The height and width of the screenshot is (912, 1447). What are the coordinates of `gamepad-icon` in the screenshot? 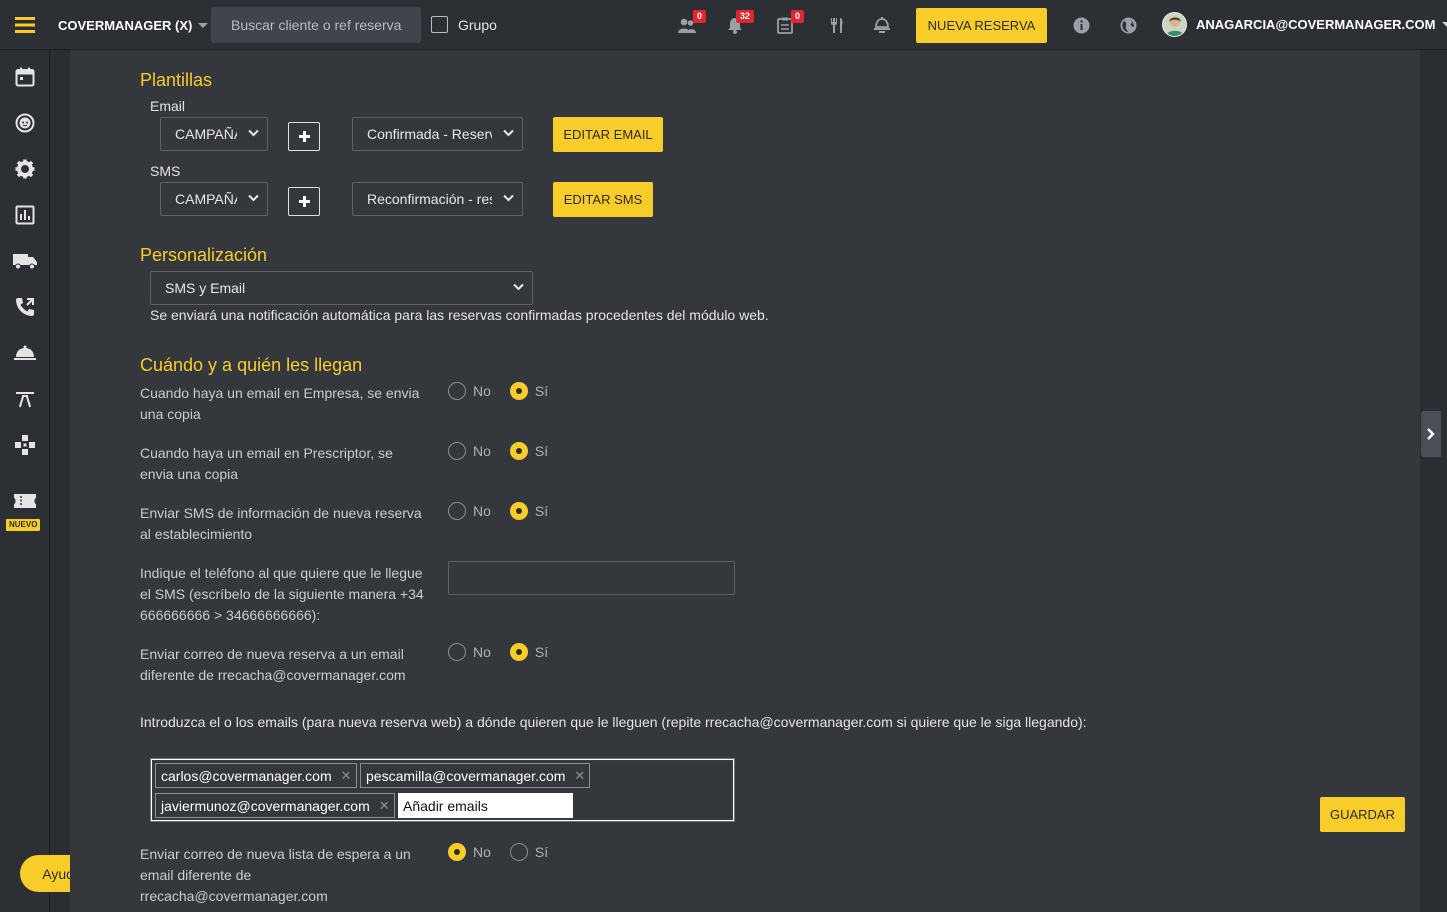 It's located at (25, 445).